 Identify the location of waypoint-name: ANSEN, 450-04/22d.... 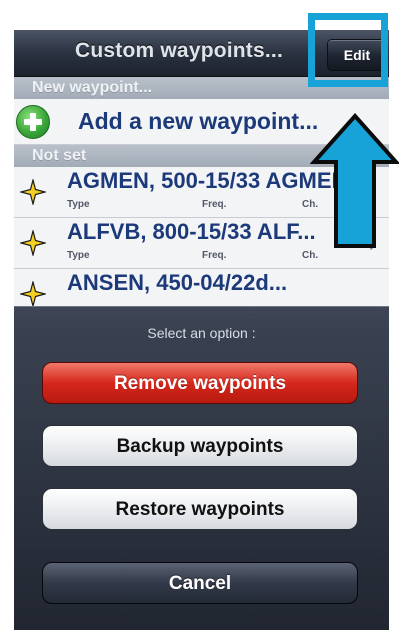
(177, 282).